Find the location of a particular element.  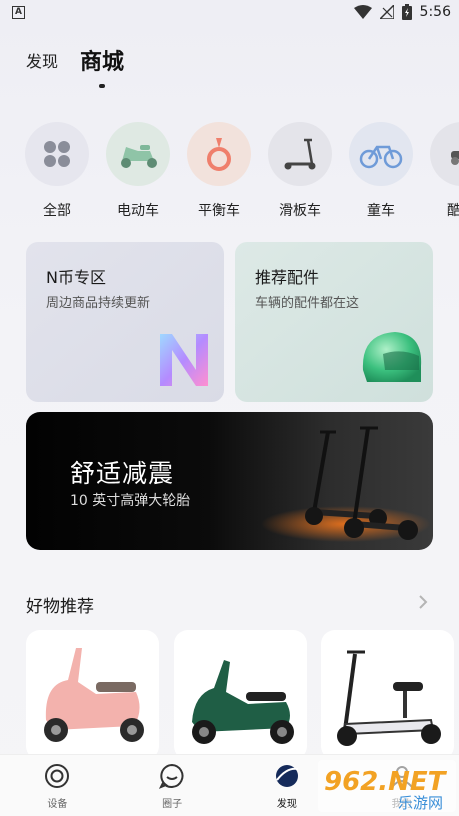

category-label: 童车 is located at coordinates (381, 211).